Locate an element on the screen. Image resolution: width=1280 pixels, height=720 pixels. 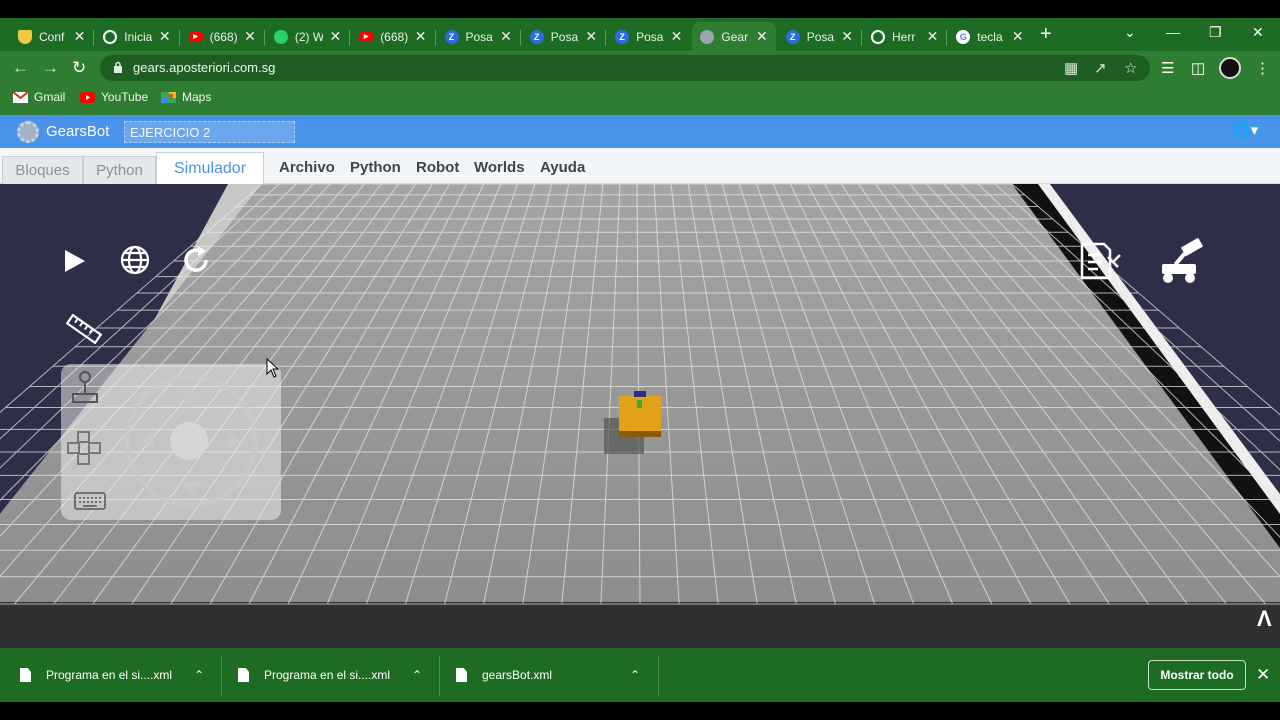
tab-title: Posa is located at coordinates (650, 36).